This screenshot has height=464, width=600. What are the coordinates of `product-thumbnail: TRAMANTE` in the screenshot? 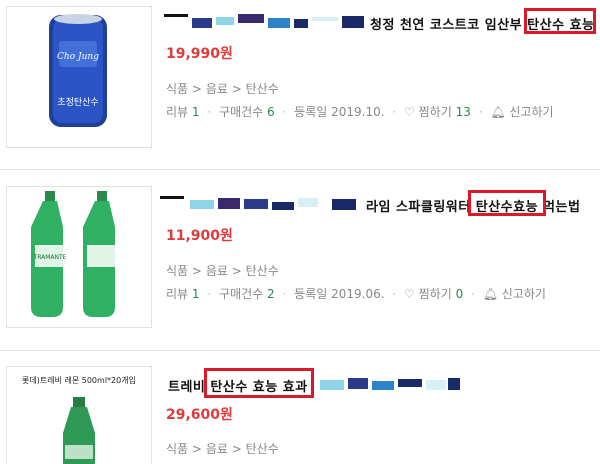 It's located at (79, 257).